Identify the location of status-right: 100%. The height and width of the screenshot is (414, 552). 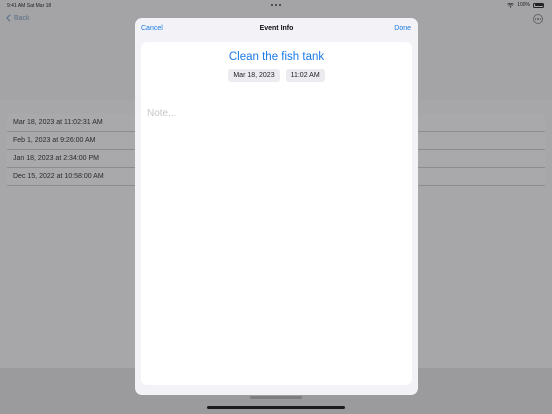
(525, 5).